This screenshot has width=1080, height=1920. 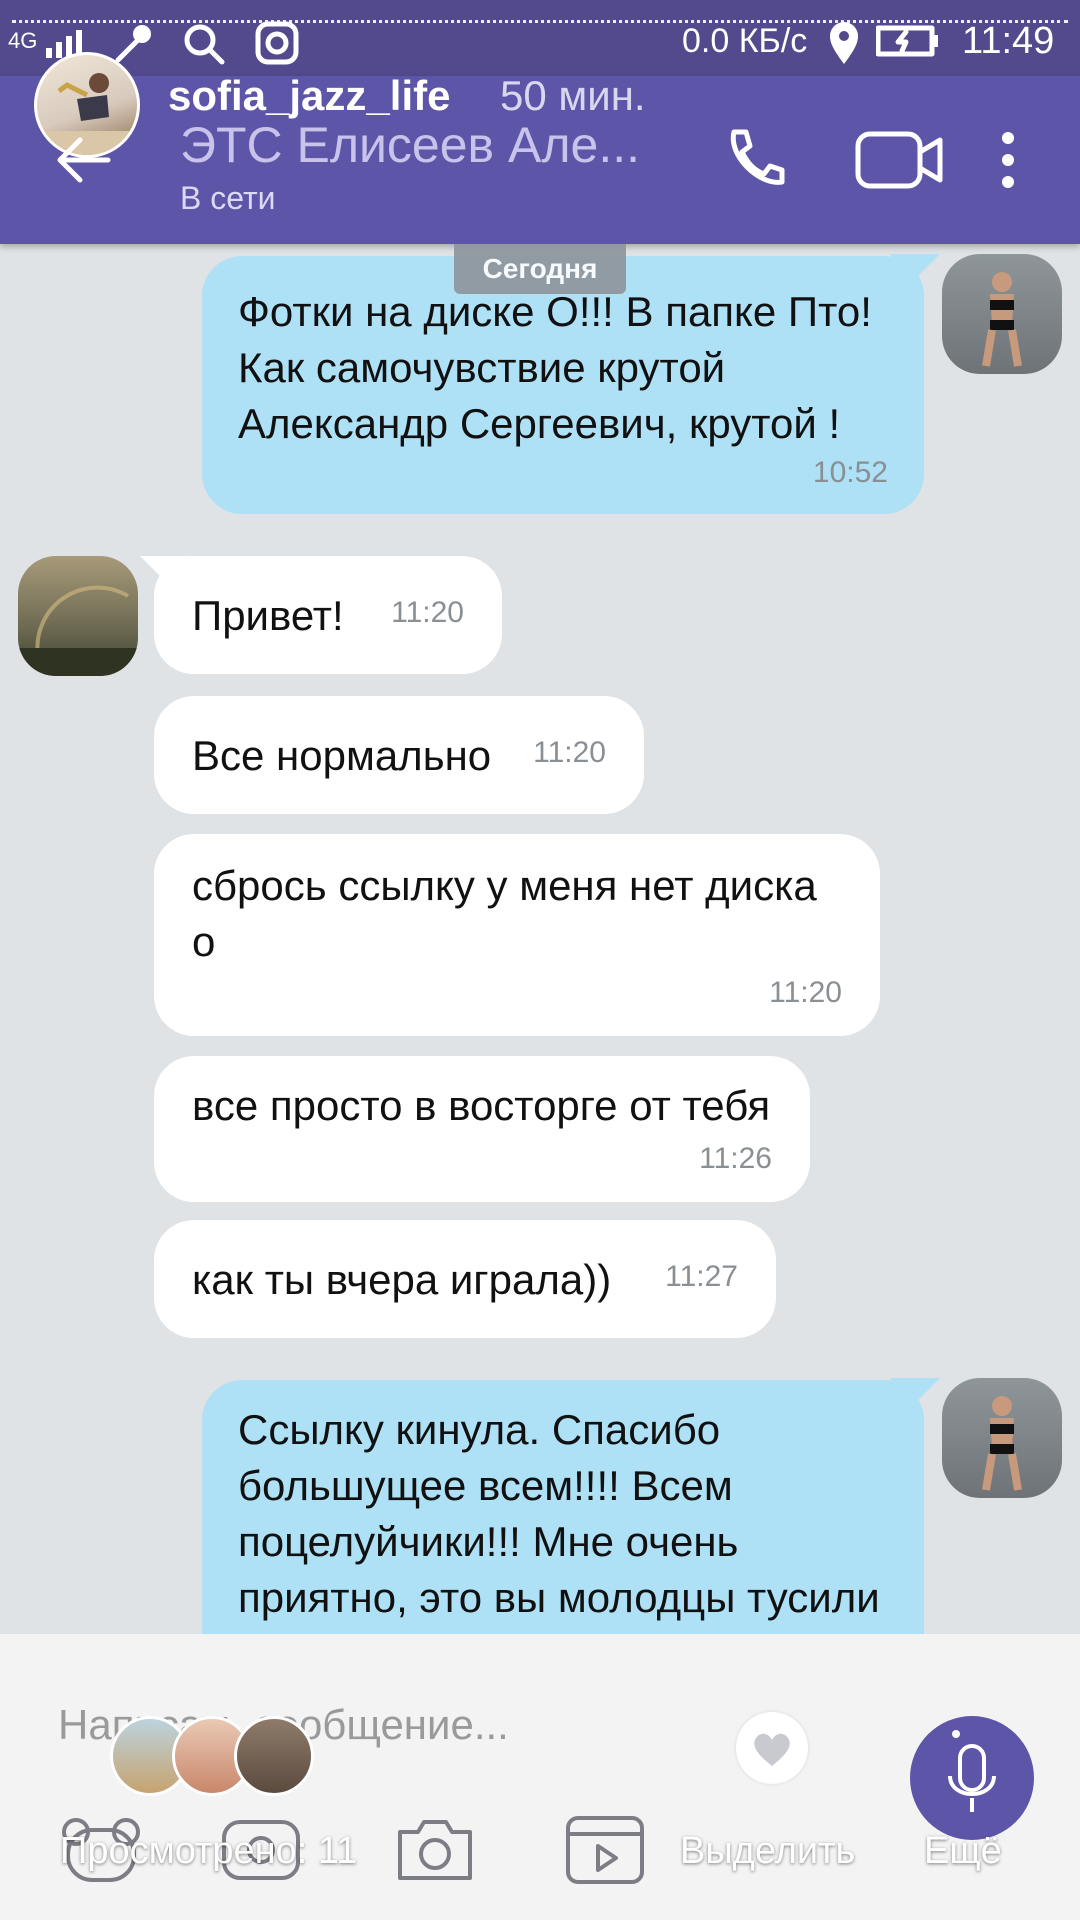 I want to click on message-text: все просто в восторге от тебя, so click(x=481, y=1105).